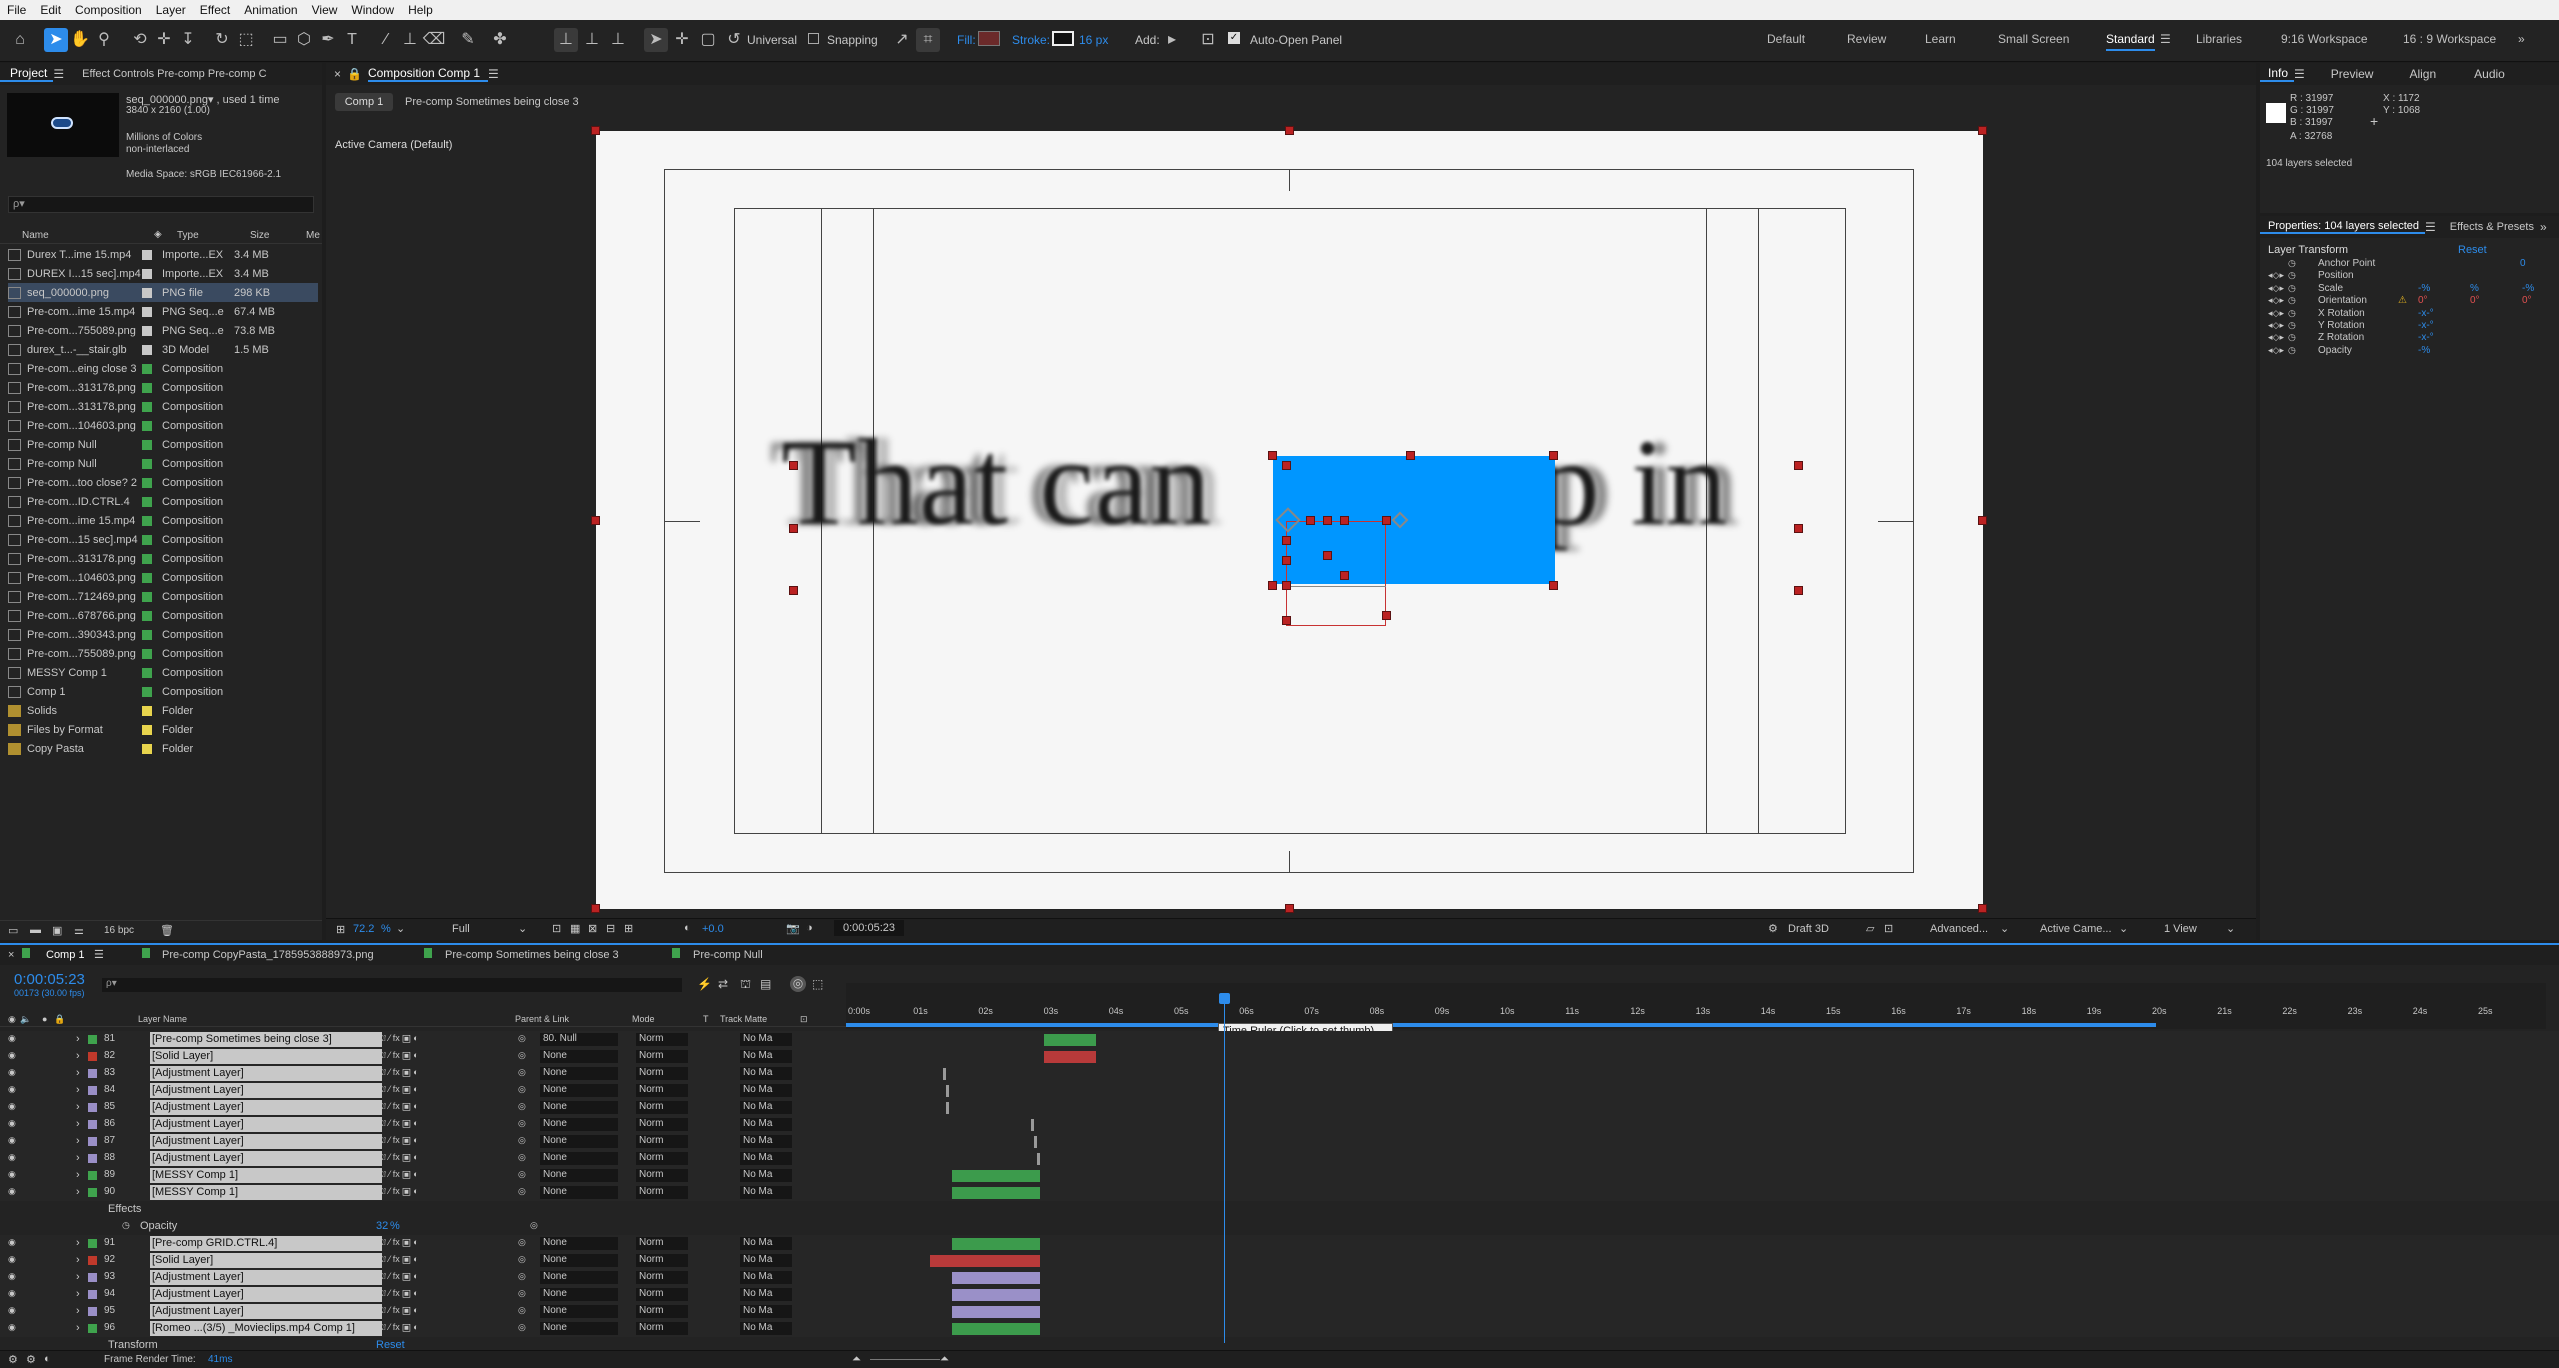 This screenshot has height=1368, width=2559. What do you see at coordinates (708, 40) in the screenshot?
I see `scale-3d-icon: ▢` at bounding box center [708, 40].